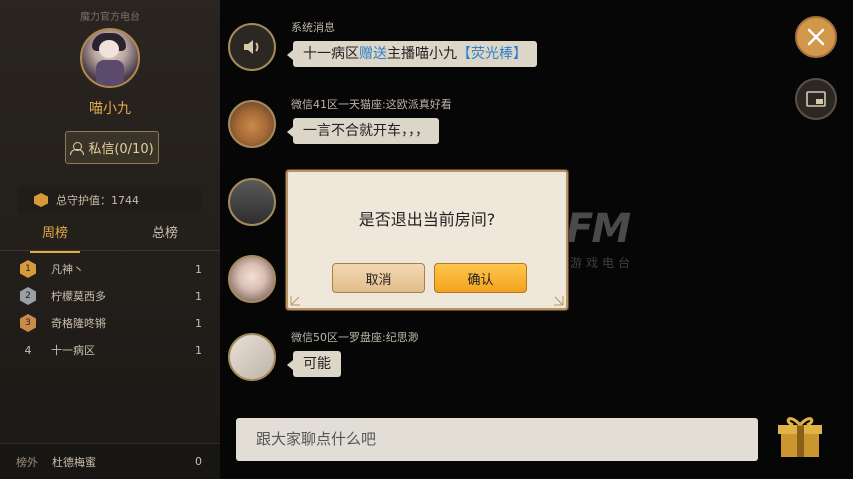  What do you see at coordinates (73, 350) in the screenshot?
I see `rank-name: 十一病区` at bounding box center [73, 350].